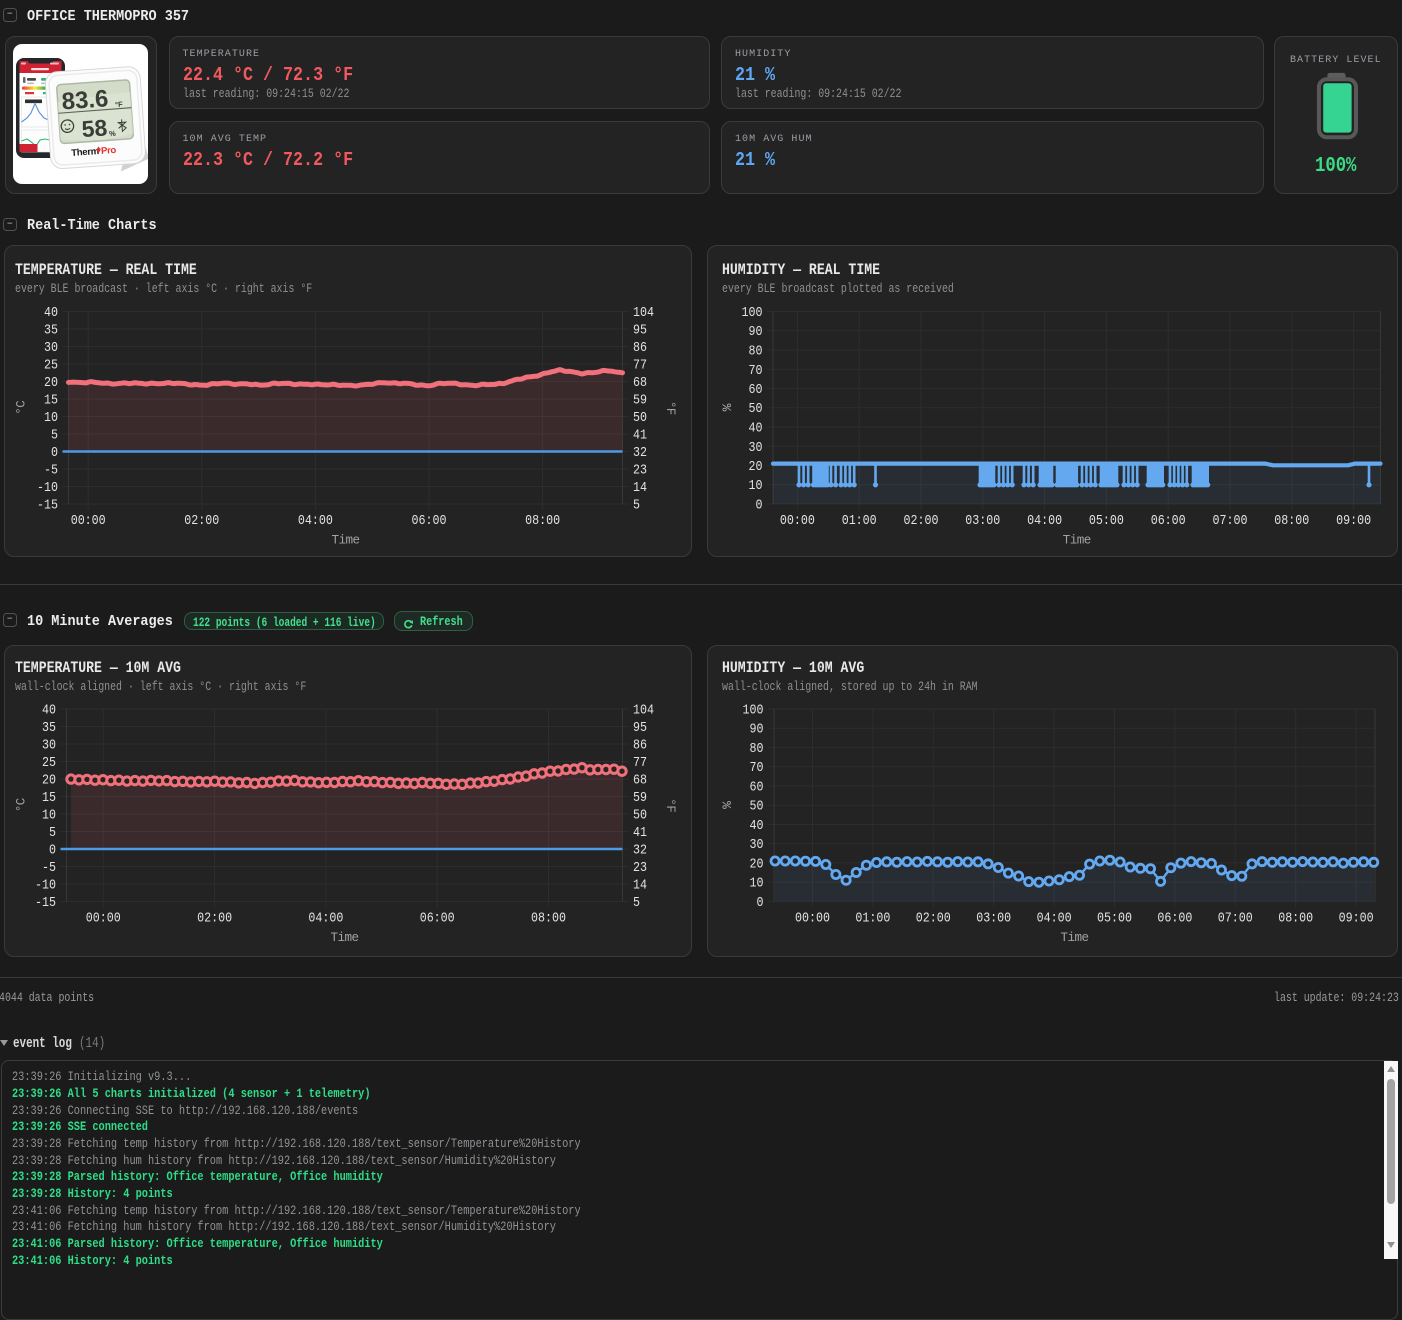 Image resolution: width=1402 pixels, height=1320 pixels. What do you see at coordinates (49, 798) in the screenshot?
I see `svg-text: 15` at bounding box center [49, 798].